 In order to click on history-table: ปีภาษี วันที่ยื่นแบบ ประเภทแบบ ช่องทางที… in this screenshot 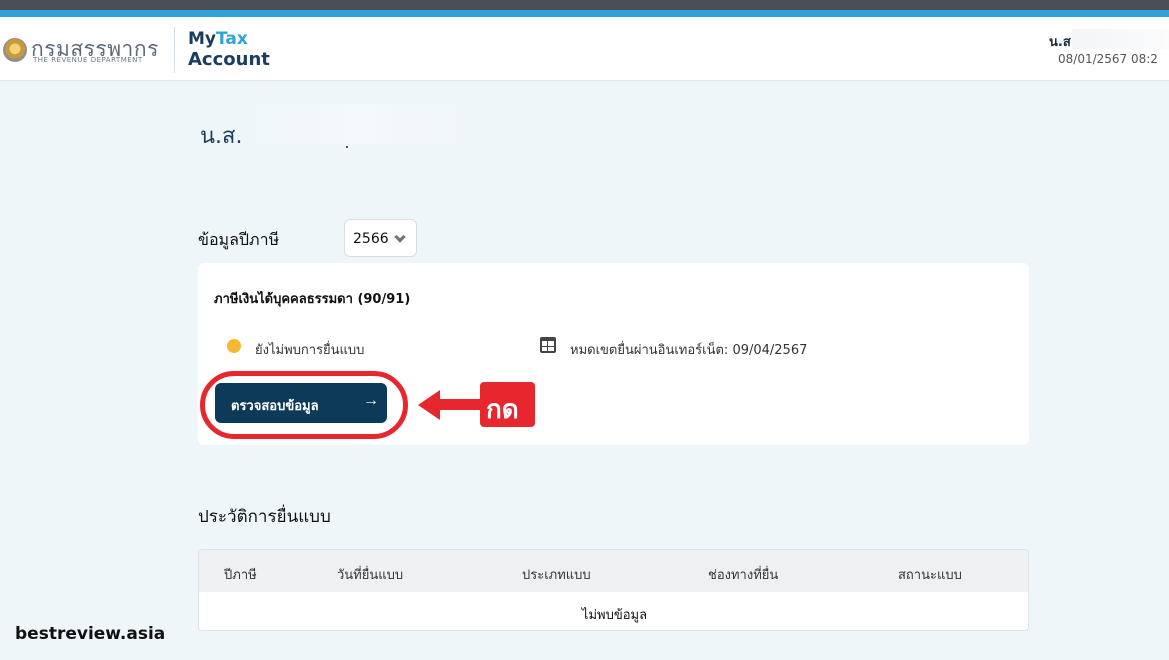, I will do `click(613, 590)`.